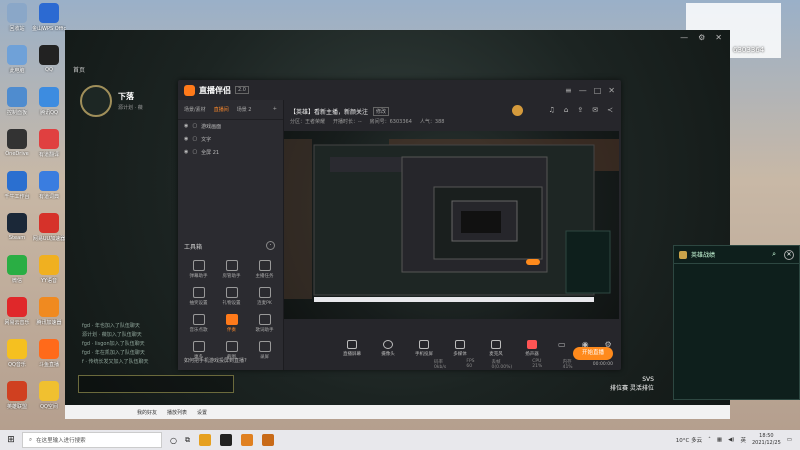 The height and width of the screenshot is (450, 800). What do you see at coordinates (388, 348) in the screenshot?
I see `toolbar-camera-button: 摄像头` at bounding box center [388, 348].